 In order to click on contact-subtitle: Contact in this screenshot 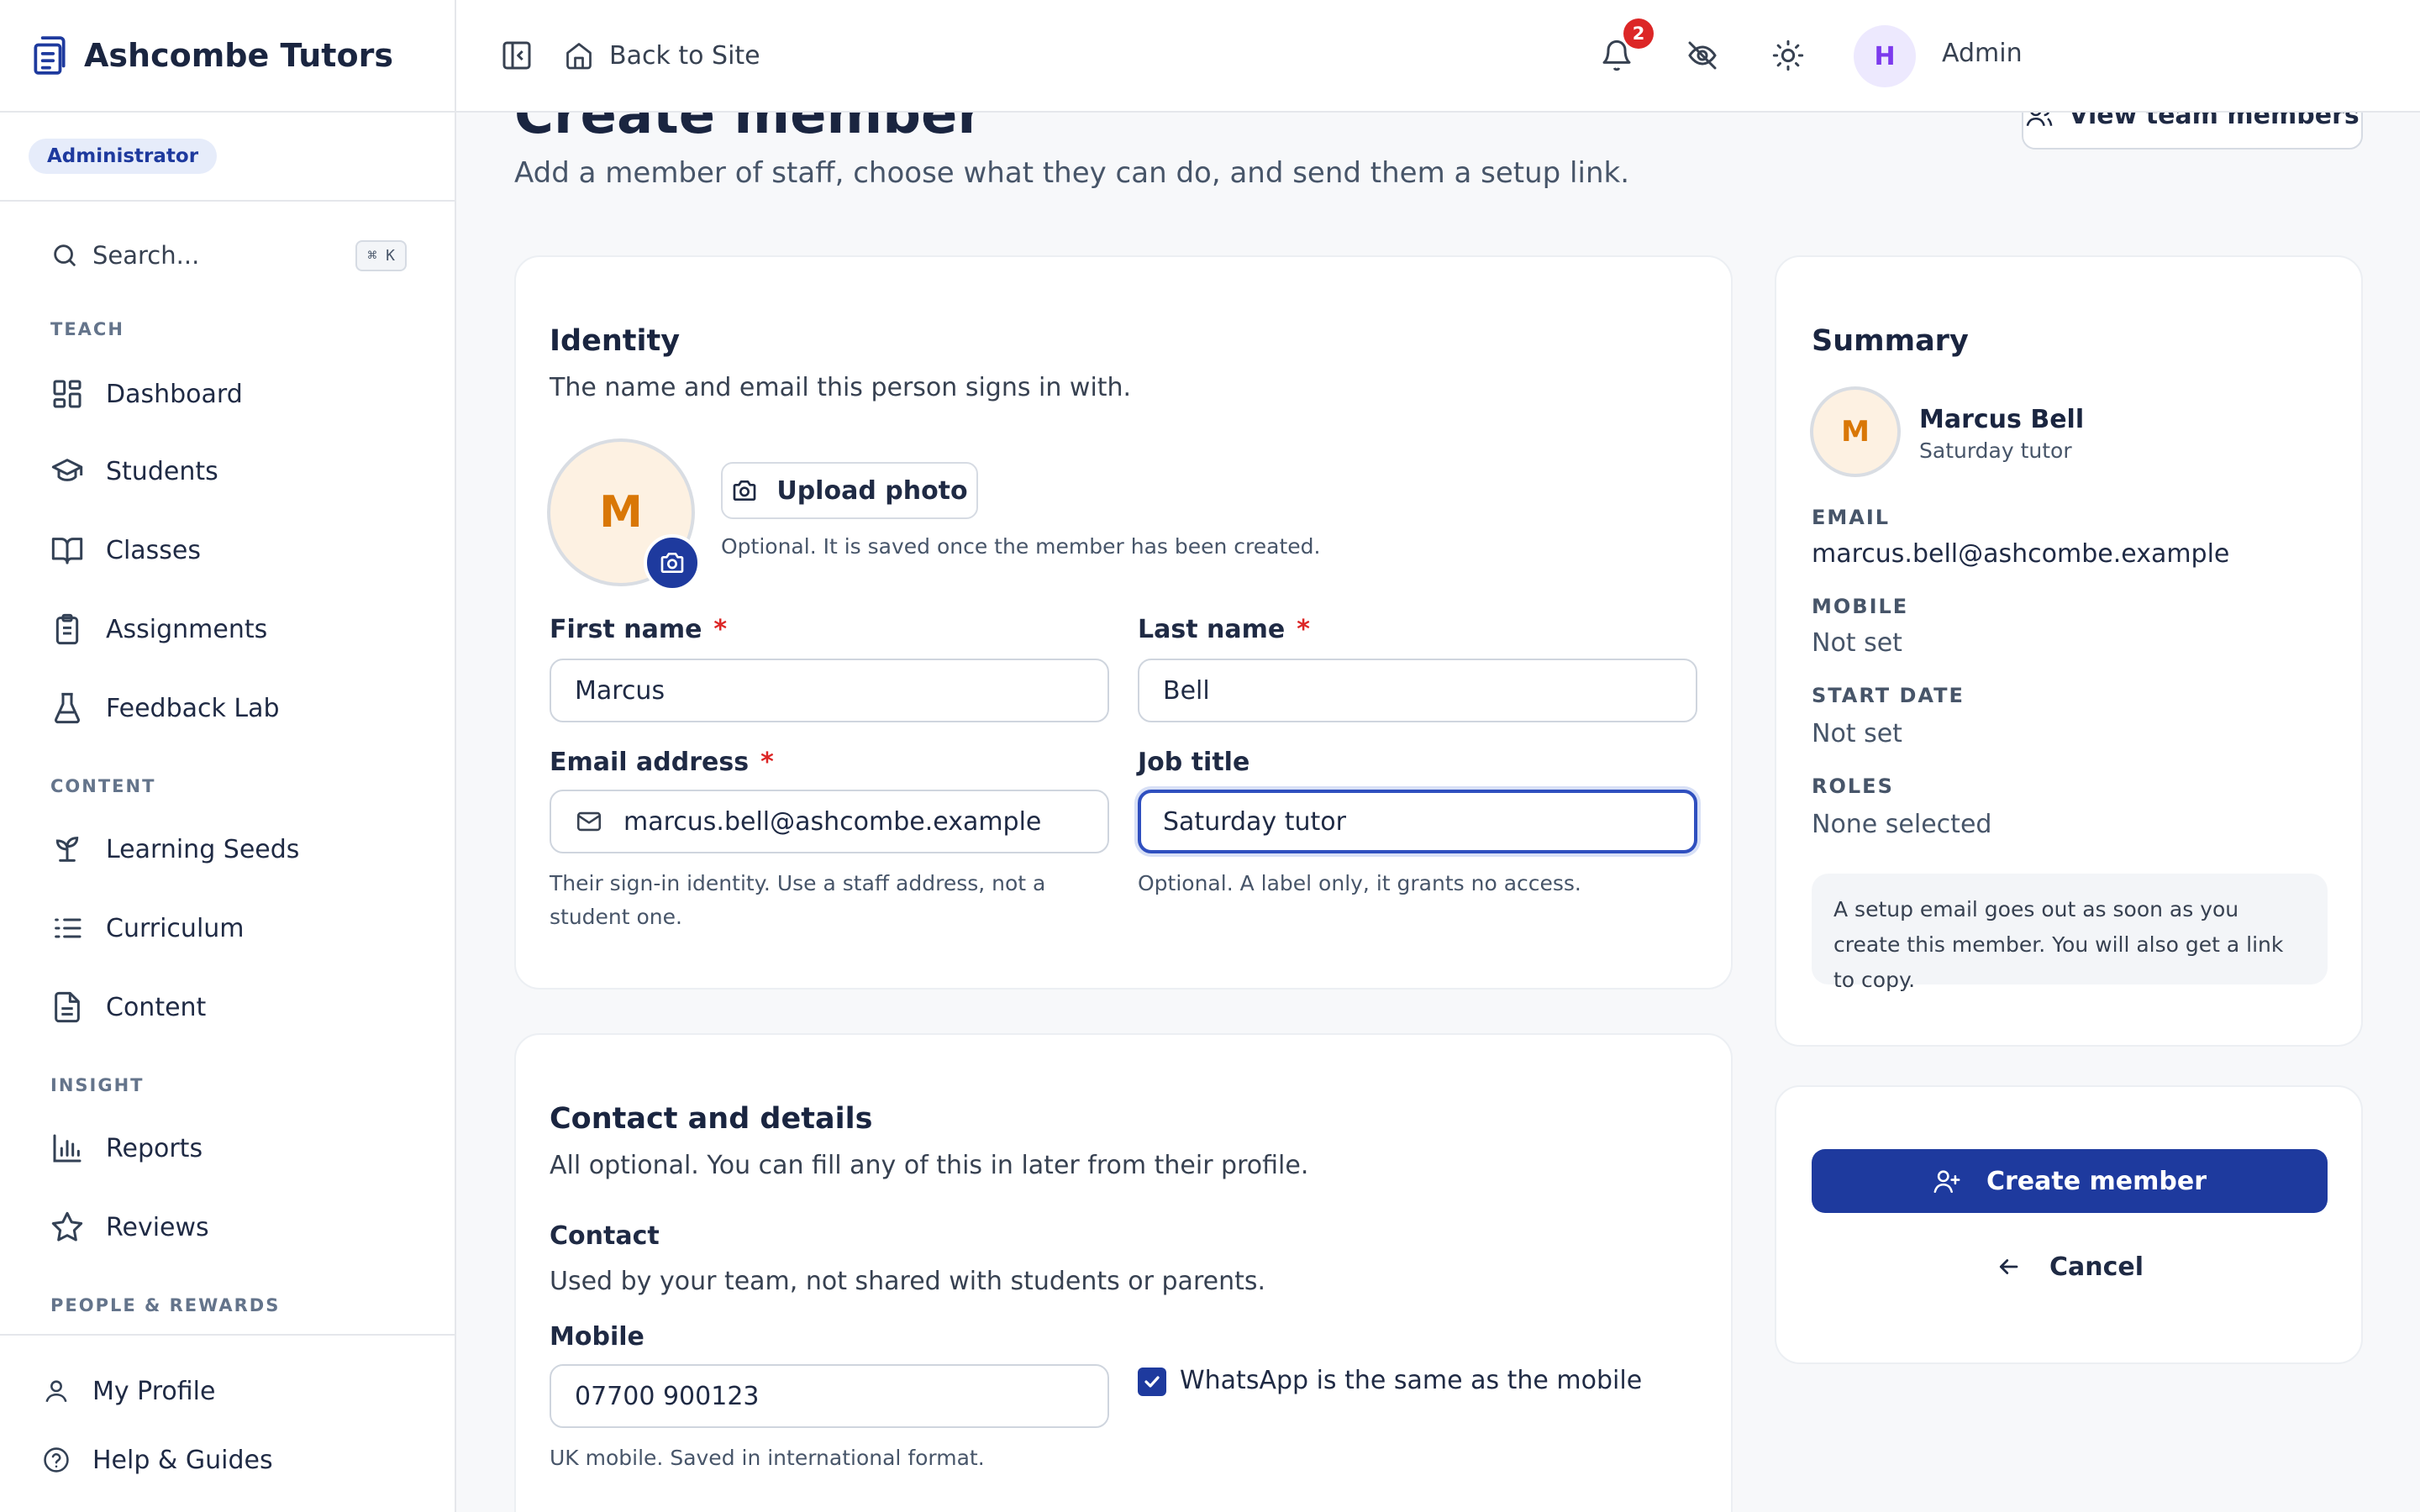, I will do `click(605, 1236)`.